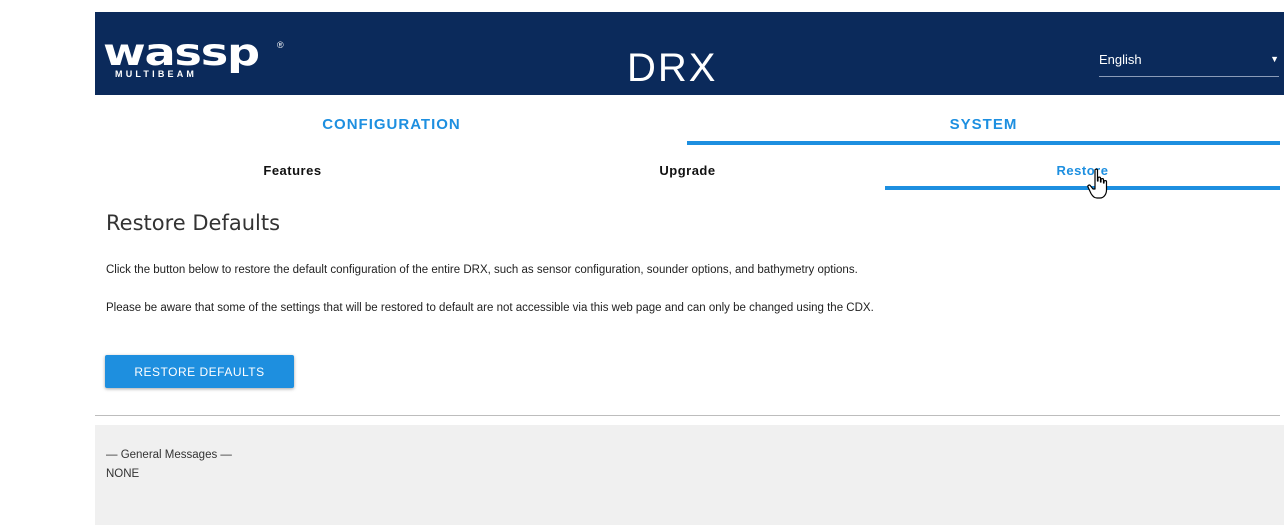 This screenshot has width=1284, height=525. What do you see at coordinates (292, 170) in the screenshot?
I see `subtab-features: Features` at bounding box center [292, 170].